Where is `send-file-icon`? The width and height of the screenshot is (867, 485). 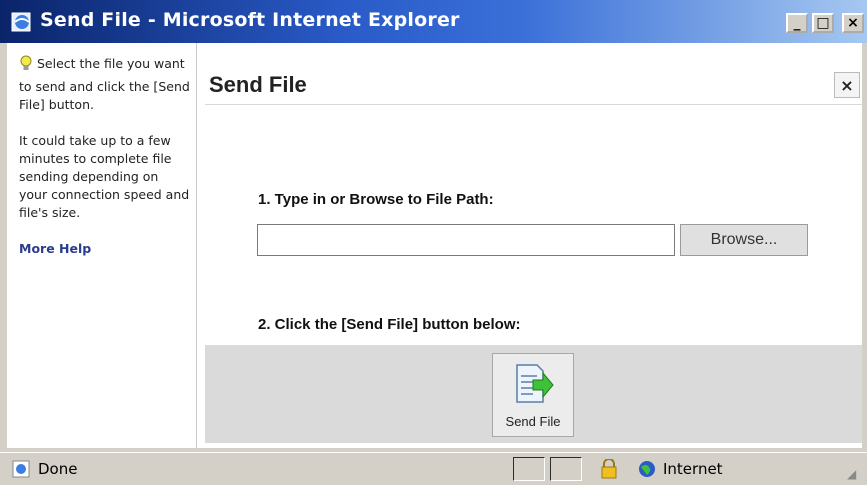 send-file-icon is located at coordinates (535, 383).